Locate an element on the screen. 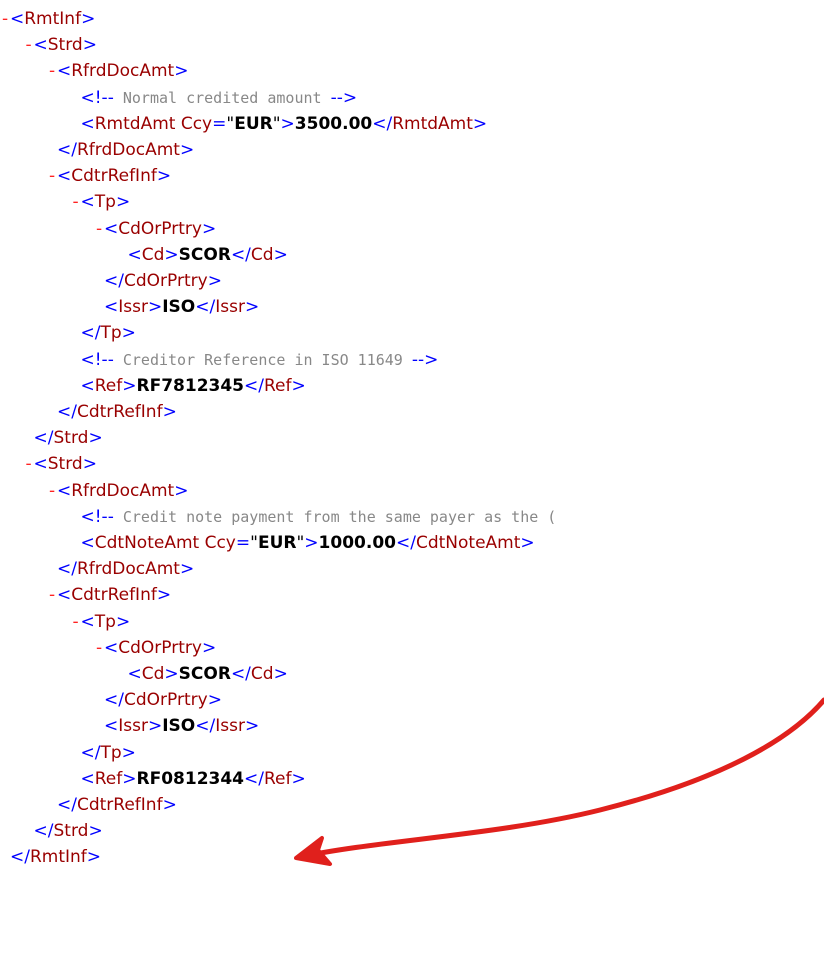  xml-line: - <Strd> is located at coordinates (412, 464).